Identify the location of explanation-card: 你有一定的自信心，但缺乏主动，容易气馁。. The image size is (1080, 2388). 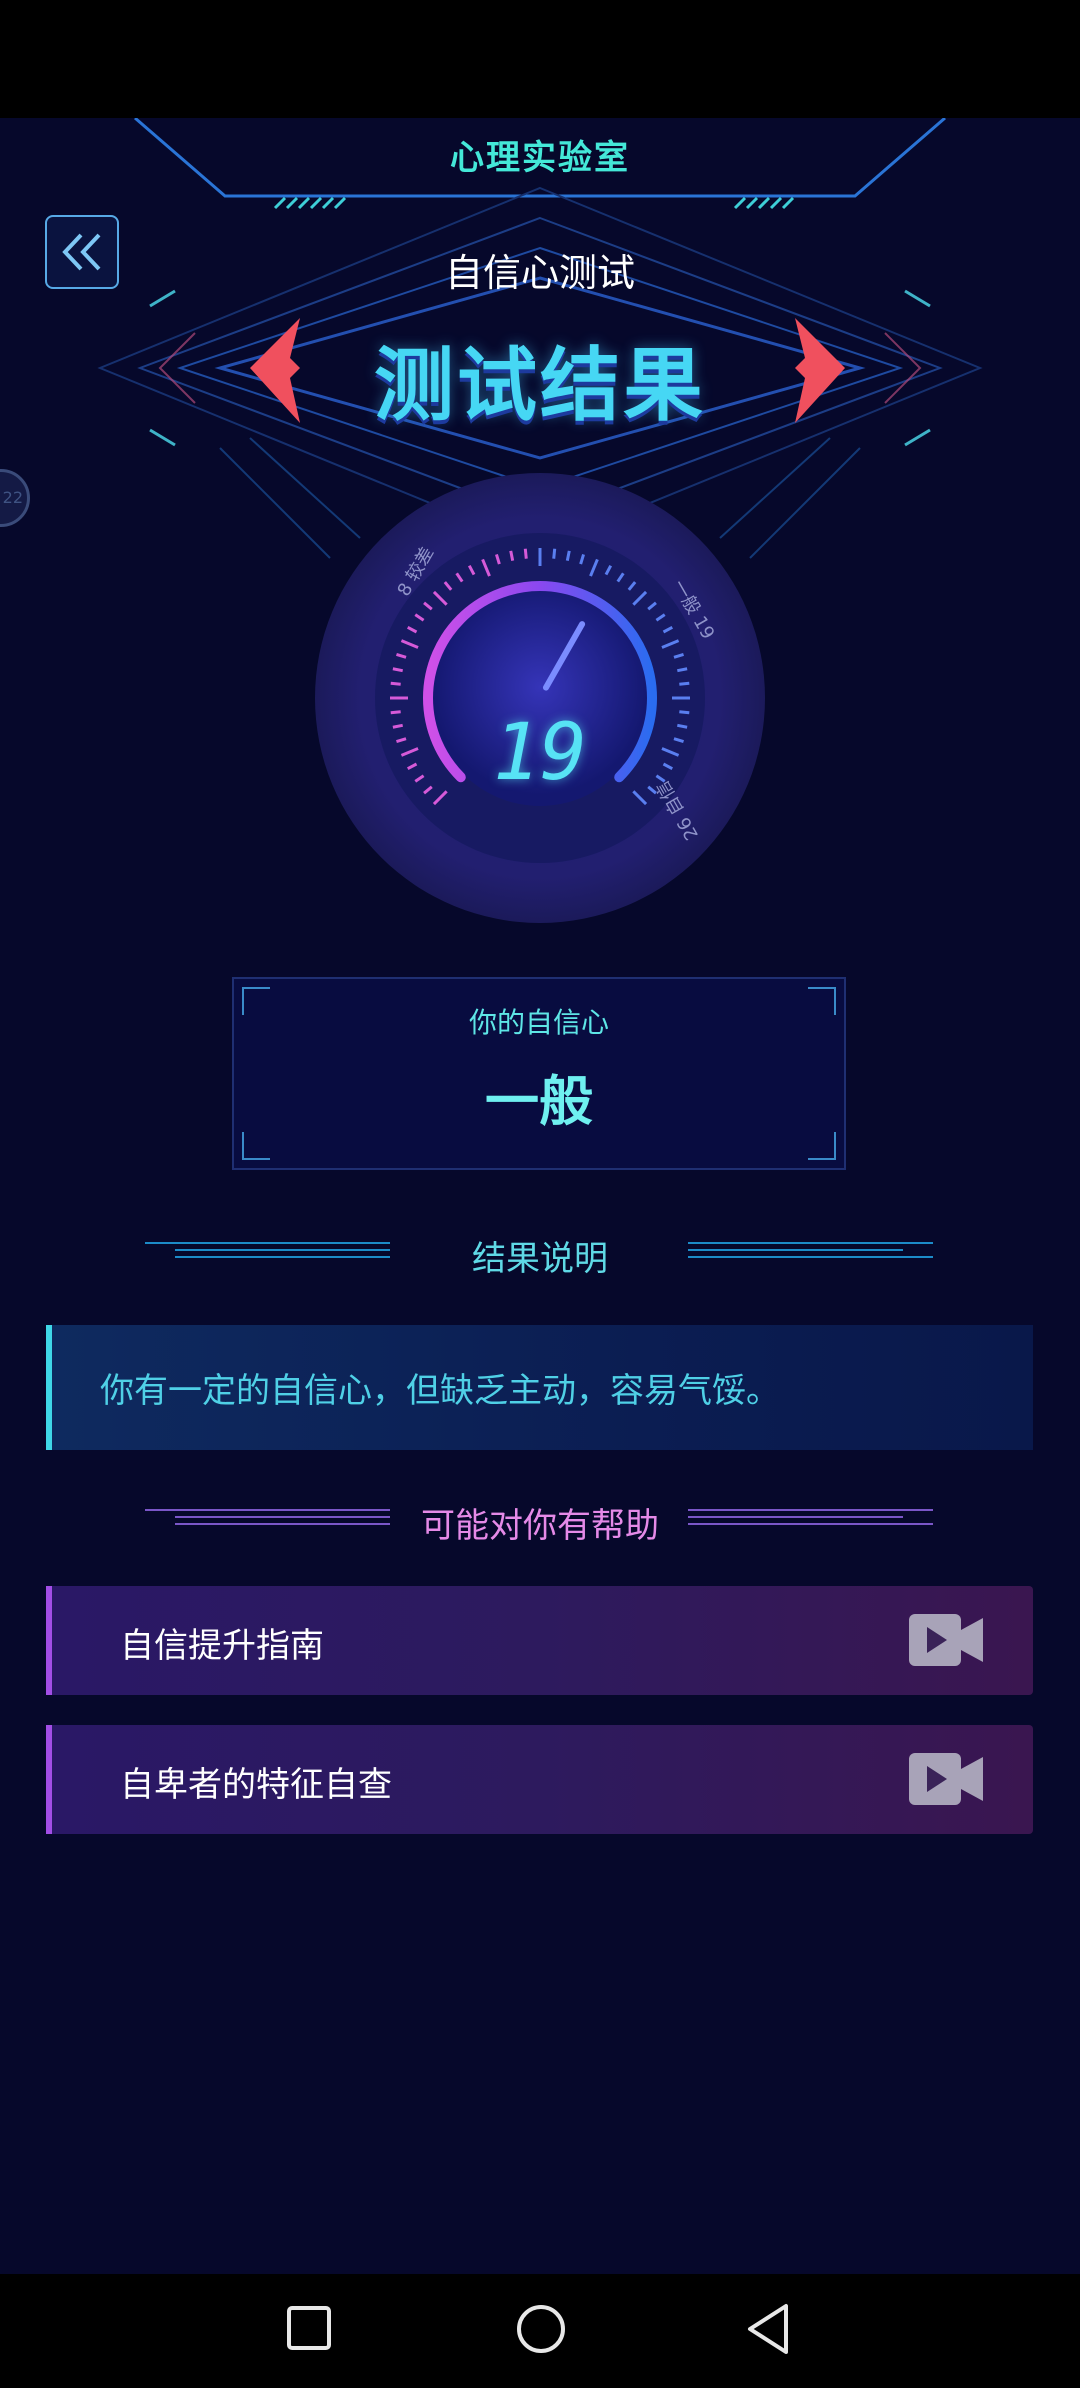
(539, 1387).